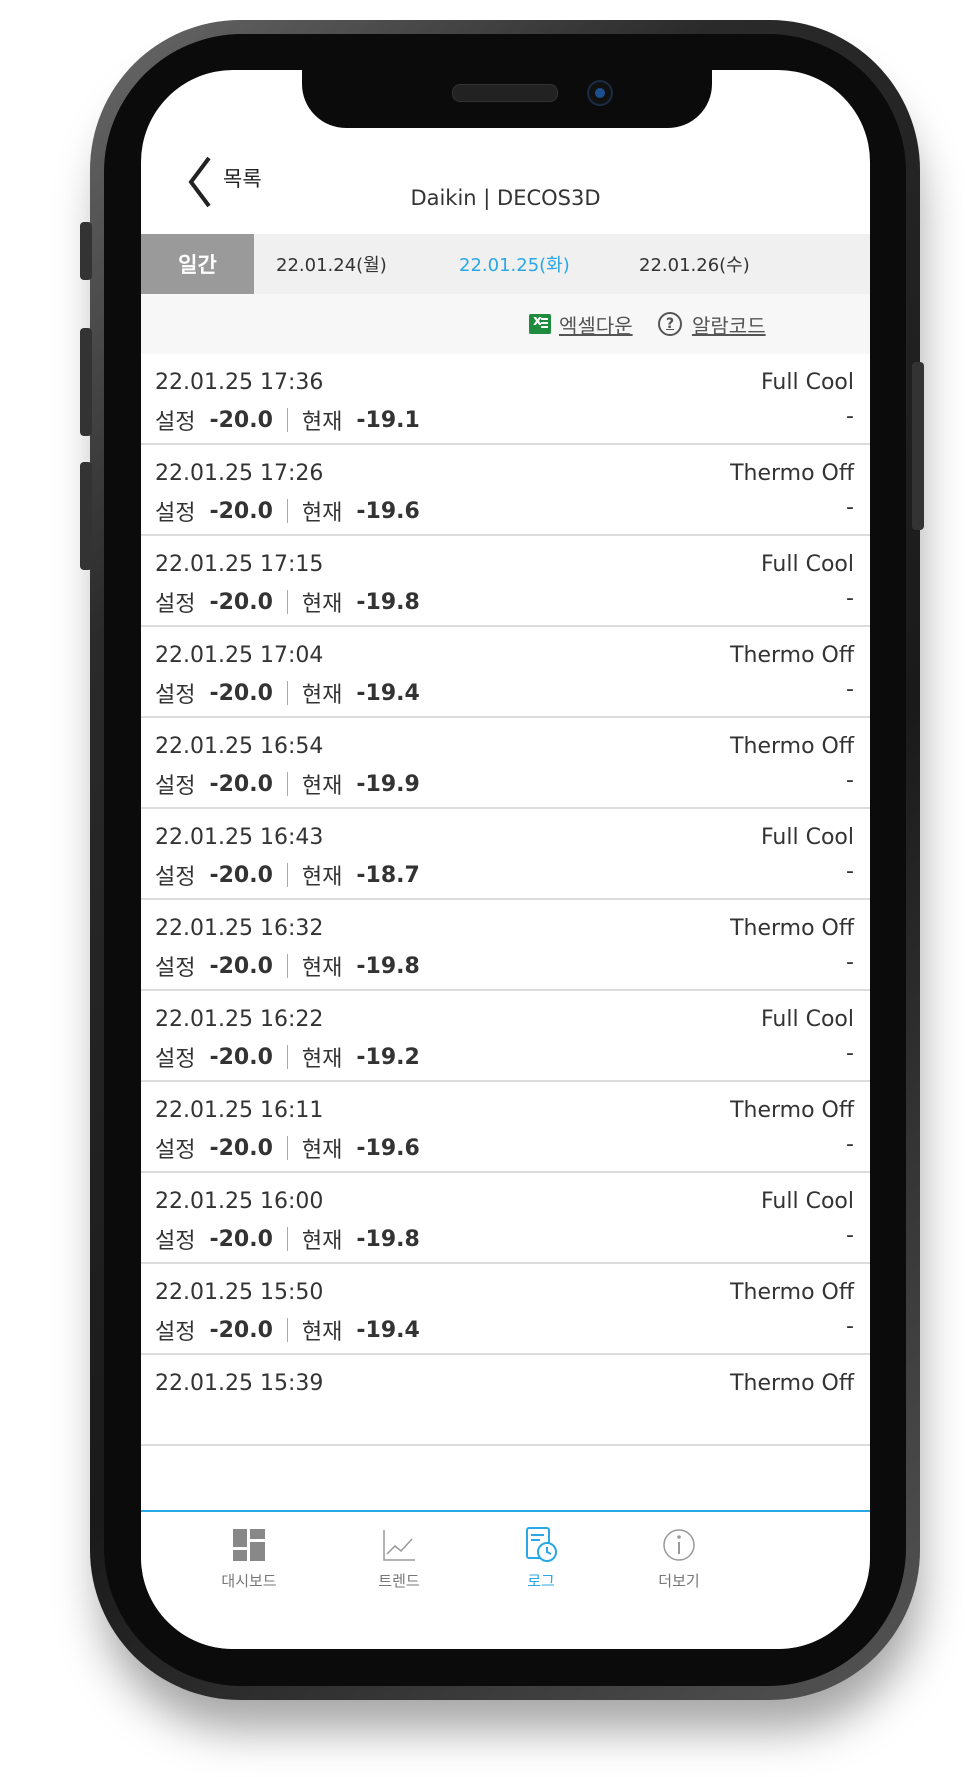  What do you see at coordinates (239, 382) in the screenshot?
I see `log-time: 22.01.25 17:36` at bounding box center [239, 382].